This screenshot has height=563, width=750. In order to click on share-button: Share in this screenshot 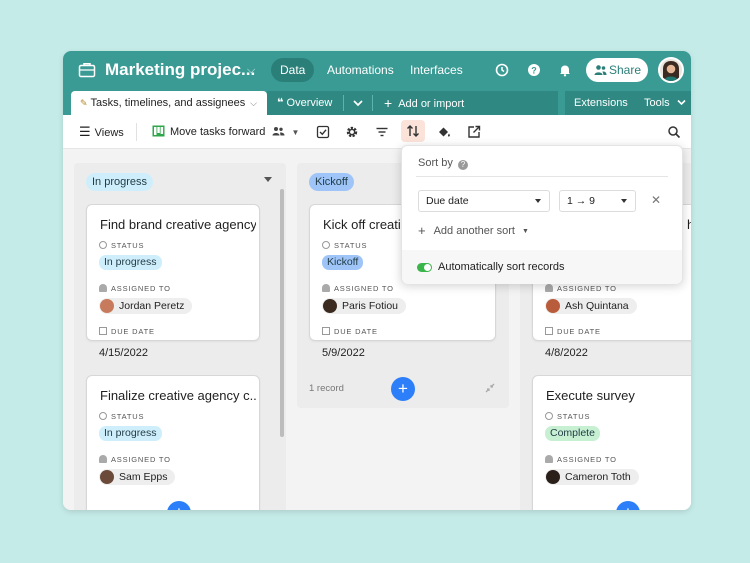, I will do `click(617, 70)`.